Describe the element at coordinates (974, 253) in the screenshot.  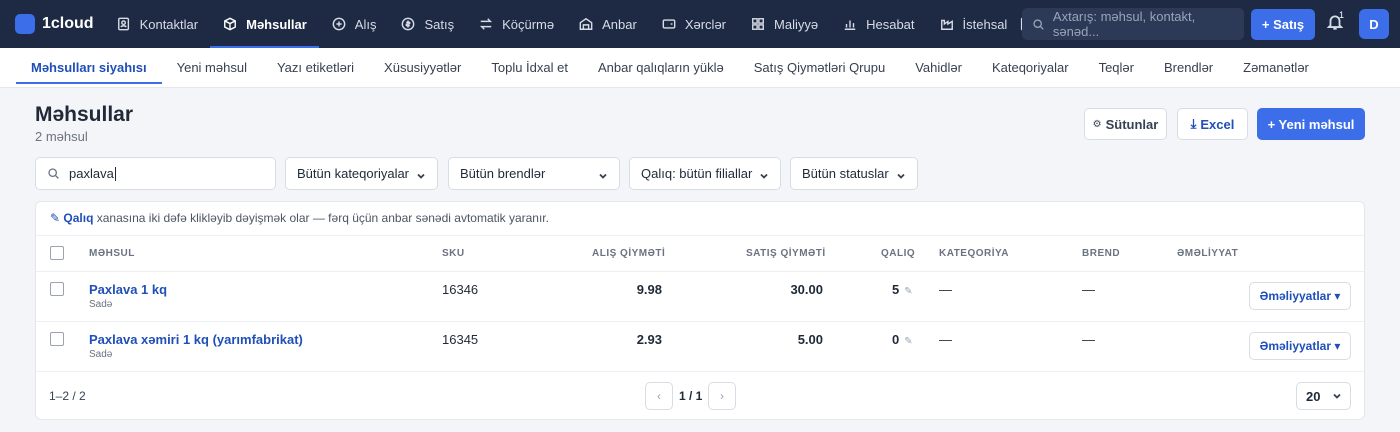
I see `col-category: KATEQORİYA` at that location.